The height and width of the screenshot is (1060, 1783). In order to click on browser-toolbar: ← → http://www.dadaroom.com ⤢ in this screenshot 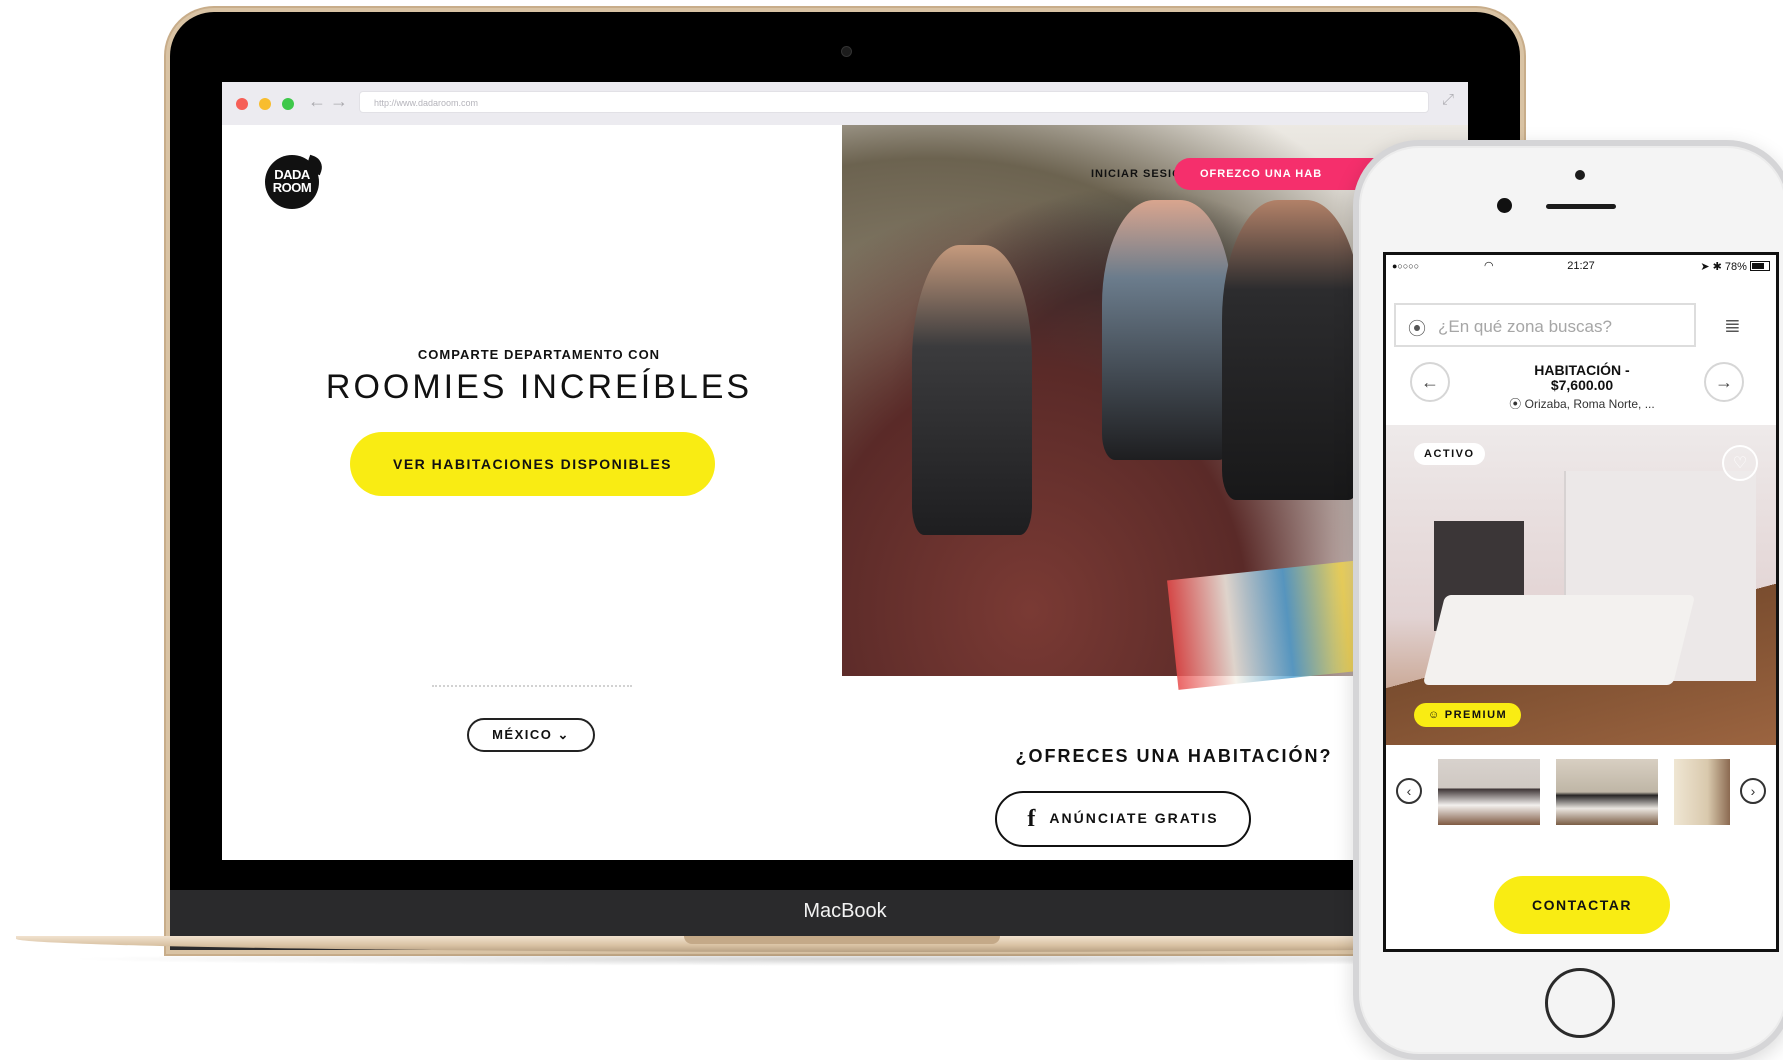, I will do `click(845, 104)`.